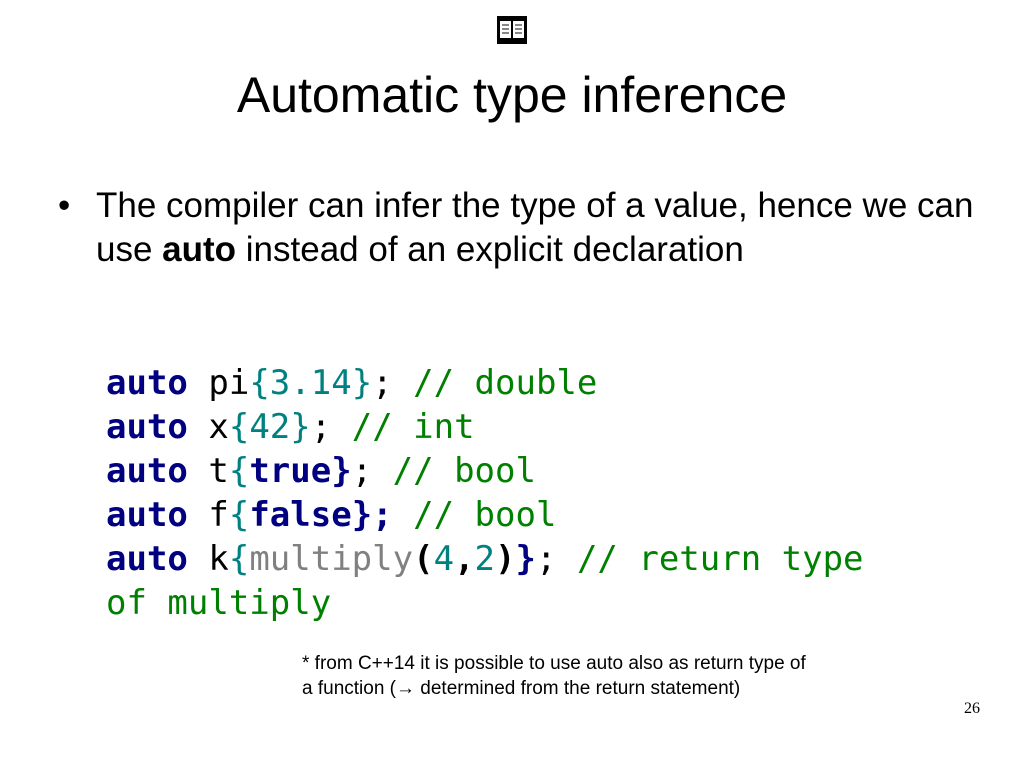  What do you see at coordinates (199, 249) in the screenshot?
I see `bullet-keyword-auto: auto` at bounding box center [199, 249].